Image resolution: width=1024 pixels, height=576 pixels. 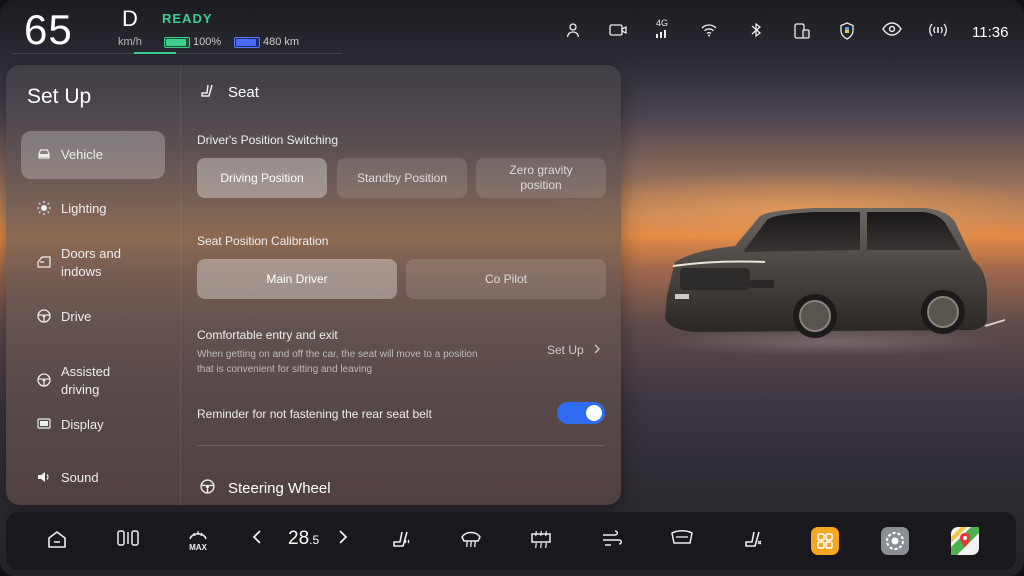 What do you see at coordinates (279, 488) in the screenshot?
I see `steering-section-title: Steering Wheel` at bounding box center [279, 488].